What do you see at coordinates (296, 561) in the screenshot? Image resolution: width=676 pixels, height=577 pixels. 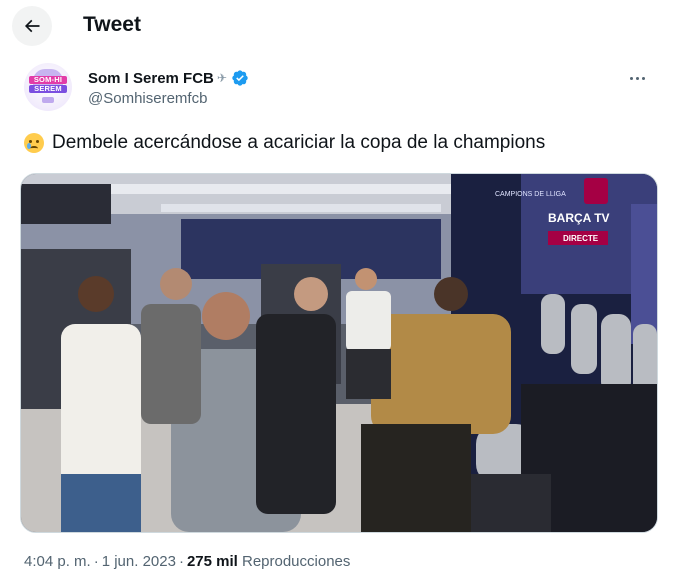 I see `views-label: Reproducciones` at bounding box center [296, 561].